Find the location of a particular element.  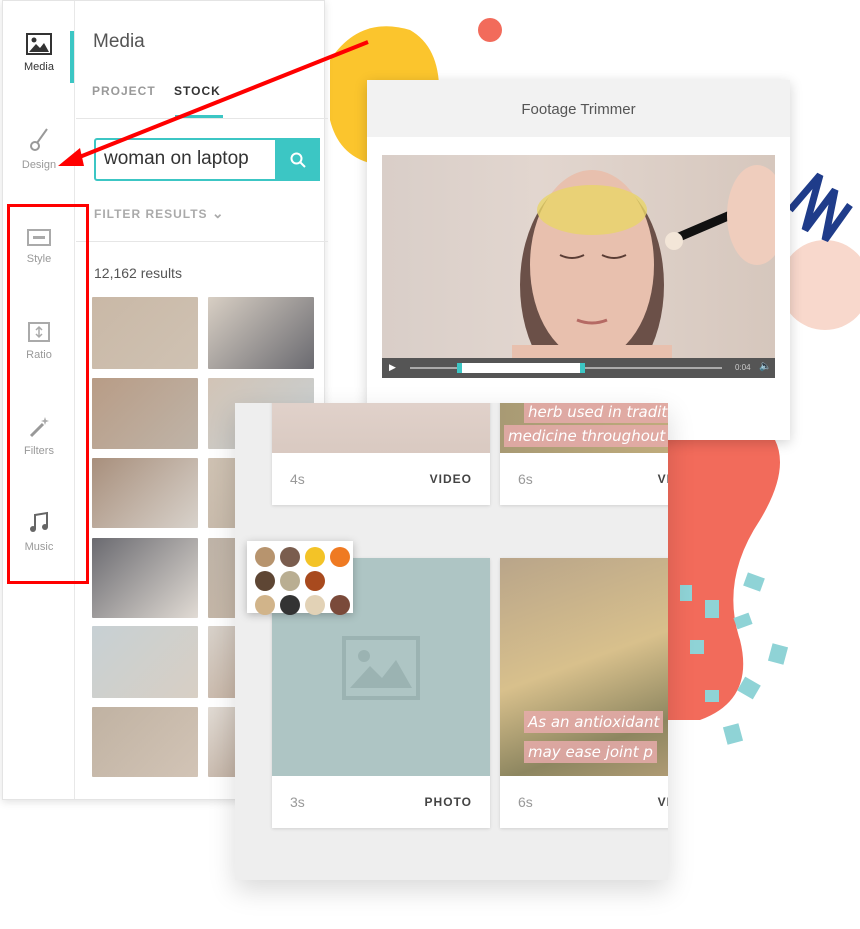

video-controls: ▶ 0:04 🔈 is located at coordinates (578, 368).